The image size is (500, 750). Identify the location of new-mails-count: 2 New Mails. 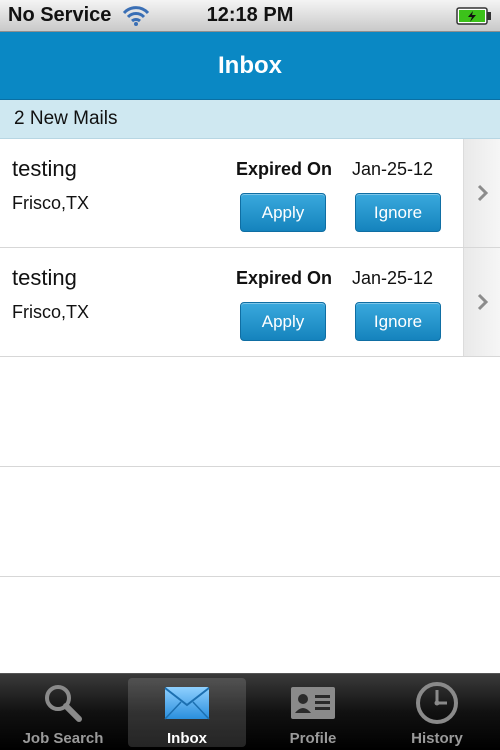
(66, 118).